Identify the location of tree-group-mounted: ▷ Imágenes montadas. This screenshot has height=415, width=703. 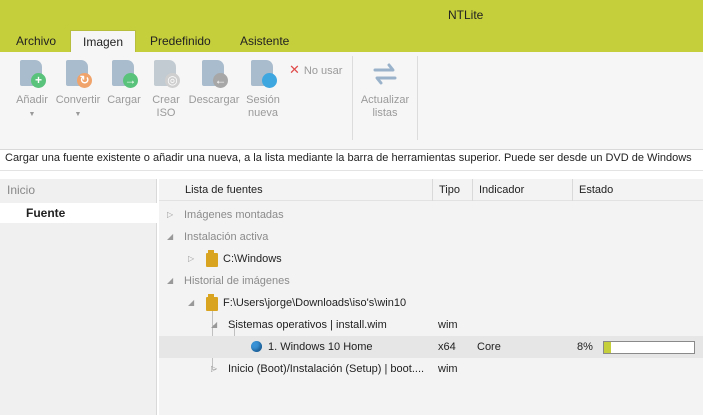
(431, 215).